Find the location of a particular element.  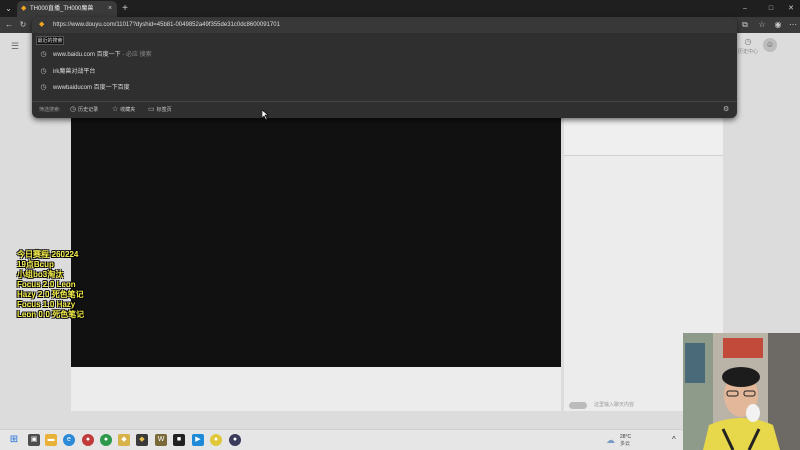

suggestion-text: irk魔兽对战平台 is located at coordinates (74, 72).